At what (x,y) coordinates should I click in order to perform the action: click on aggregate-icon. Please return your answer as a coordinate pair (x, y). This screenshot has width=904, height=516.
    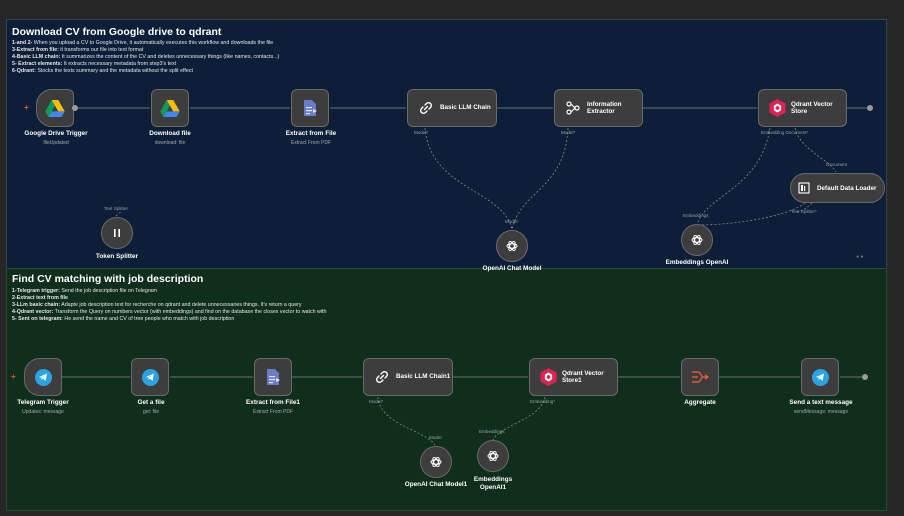
    Looking at the image, I should click on (700, 377).